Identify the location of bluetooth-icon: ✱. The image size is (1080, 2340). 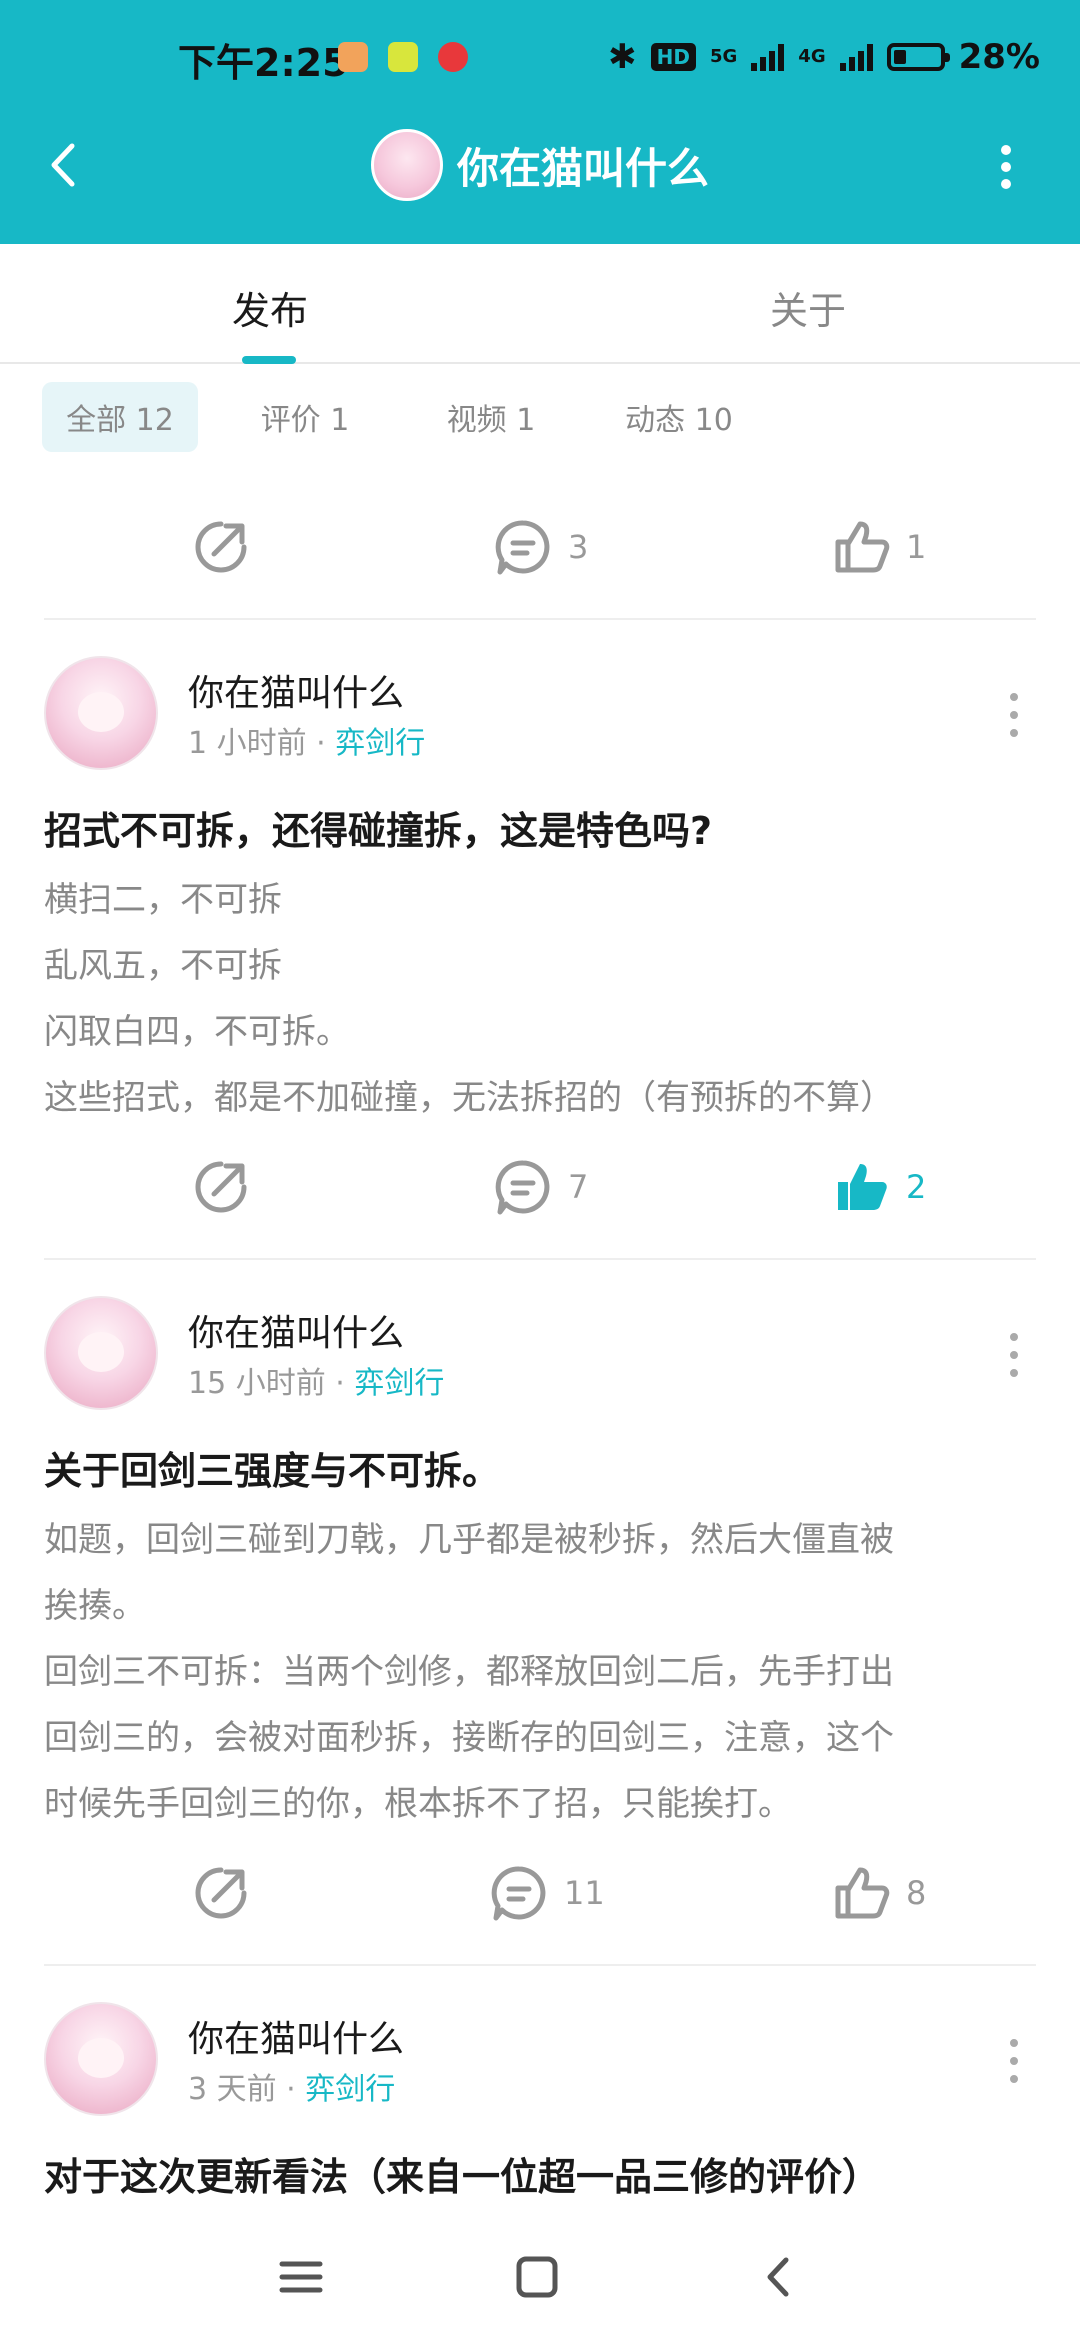
(622, 57).